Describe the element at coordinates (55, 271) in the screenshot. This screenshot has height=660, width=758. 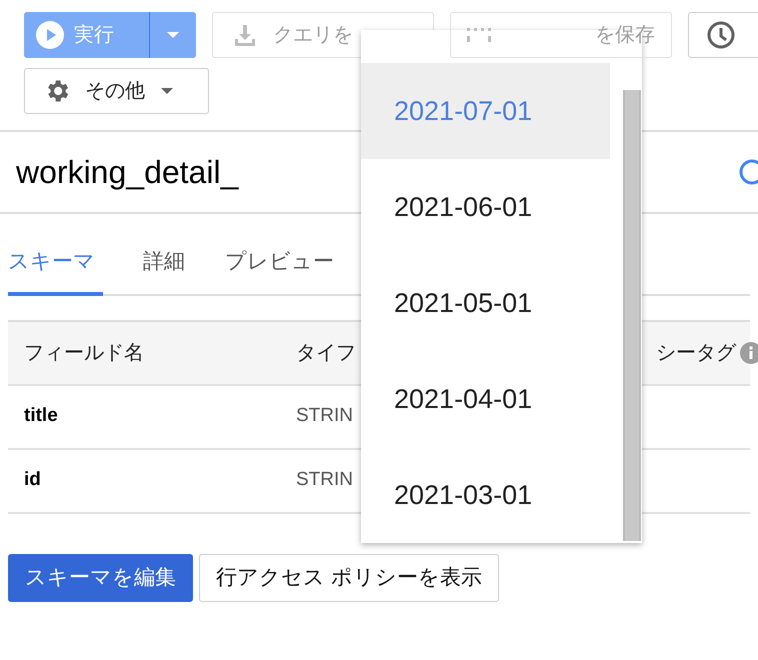
I see `tab: スキーマ` at that location.